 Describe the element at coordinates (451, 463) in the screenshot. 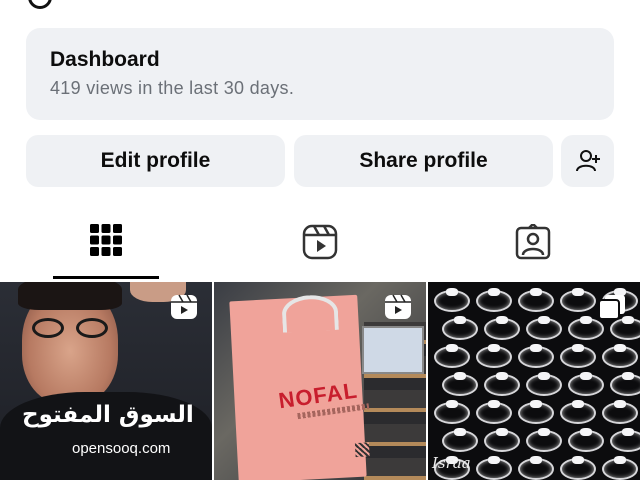

I see `post-signature: Israa` at that location.